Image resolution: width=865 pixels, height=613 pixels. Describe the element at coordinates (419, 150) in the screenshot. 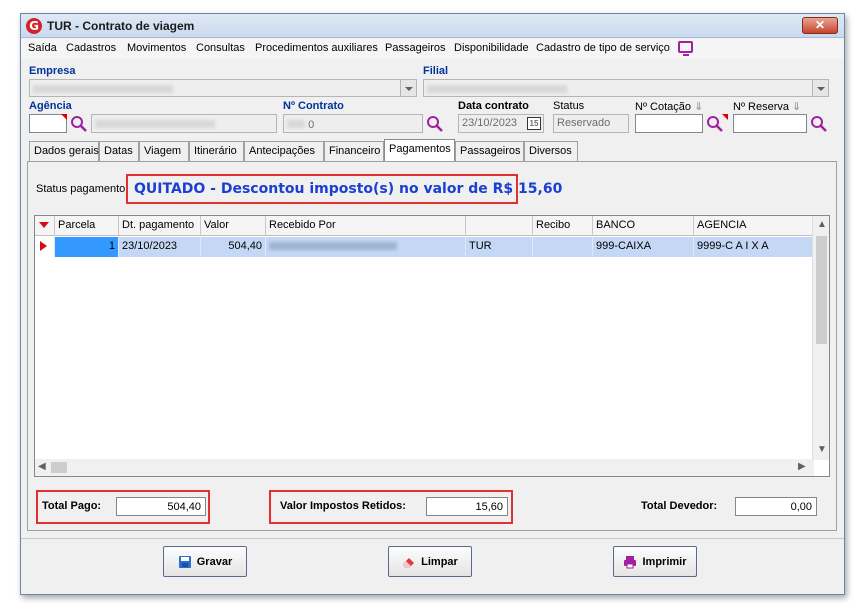

I see `tab-pagamentos: Pagamentos` at that location.